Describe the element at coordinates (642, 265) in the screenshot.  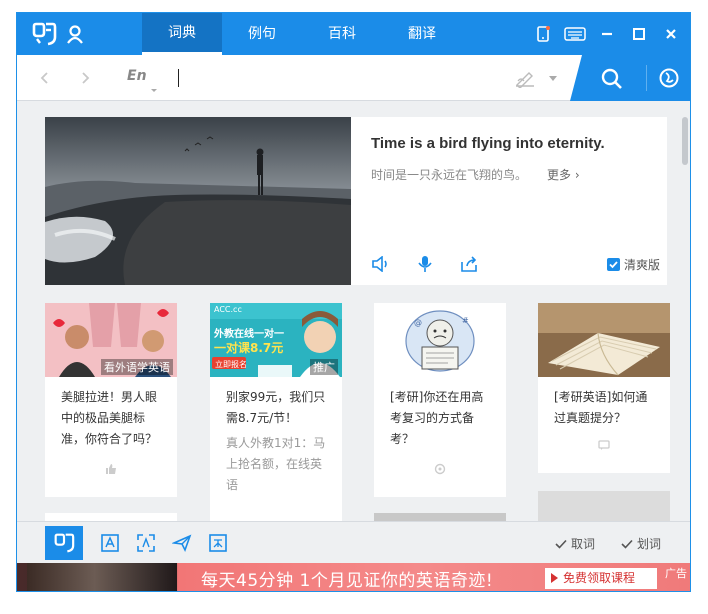
I see `lite-mode-label: 清爽版` at that location.